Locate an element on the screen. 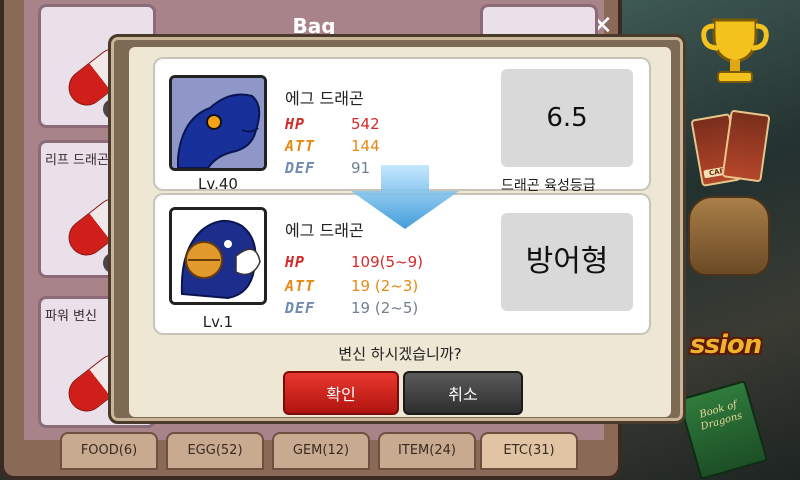 This screenshot has height=480, width=800. dragon-icon is located at coordinates (218, 123).